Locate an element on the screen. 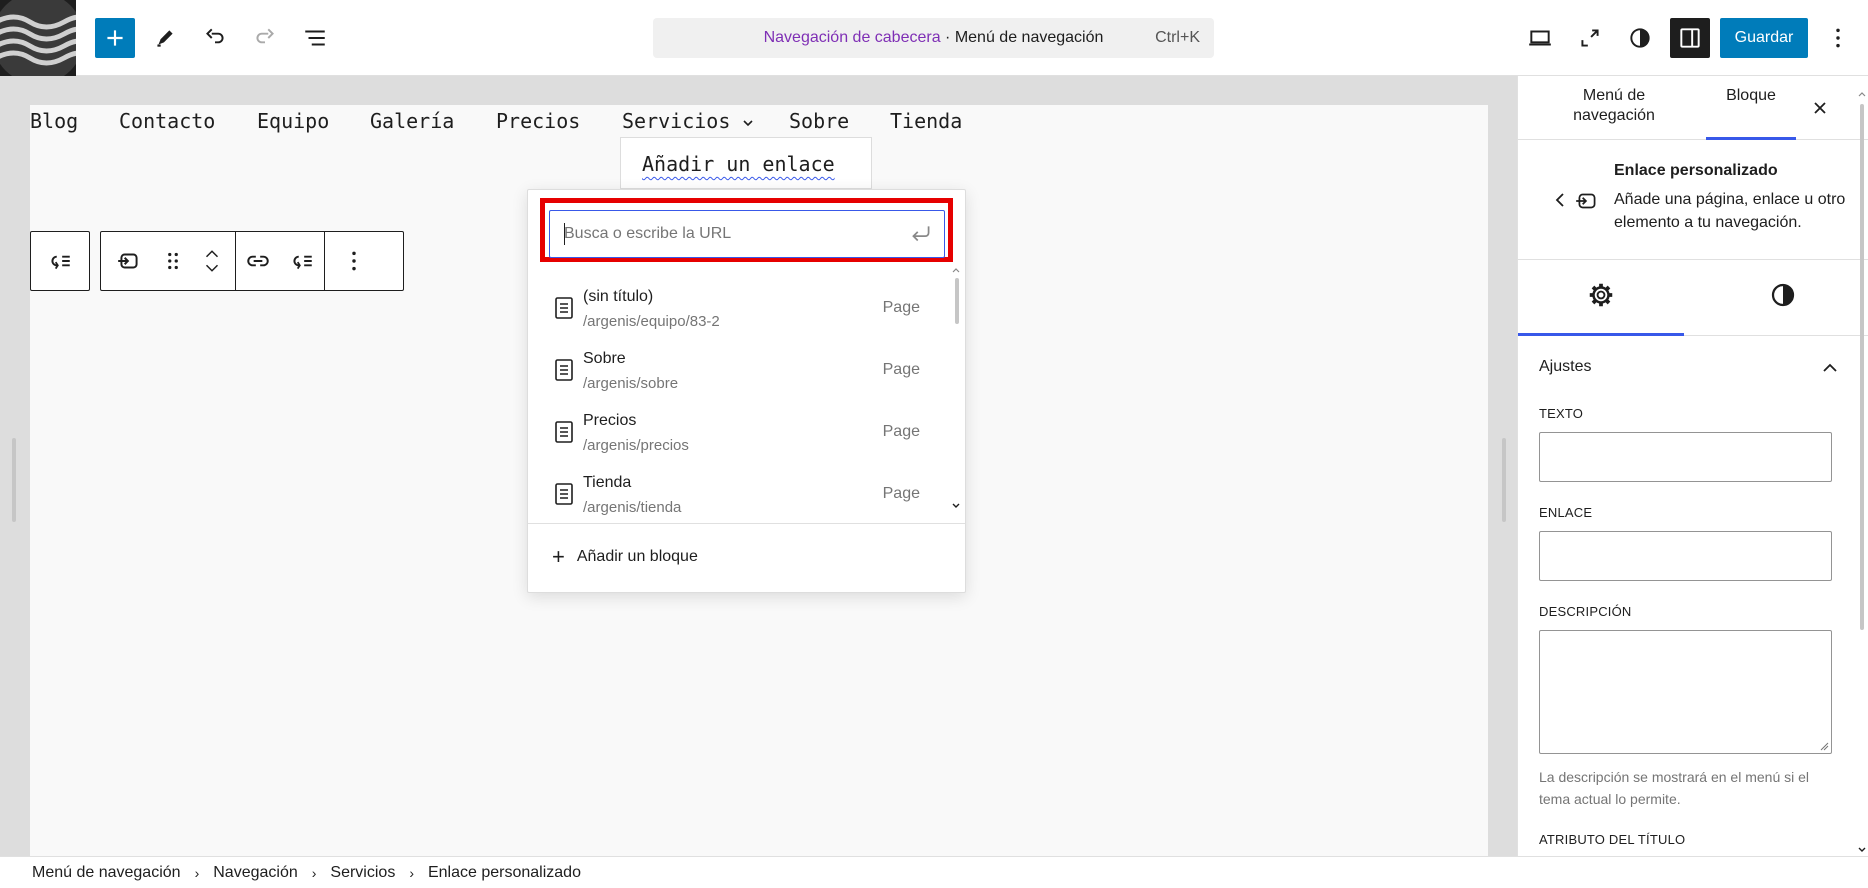 Image resolution: width=1868 pixels, height=888 pixels. popover-divider is located at coordinates (746, 523).